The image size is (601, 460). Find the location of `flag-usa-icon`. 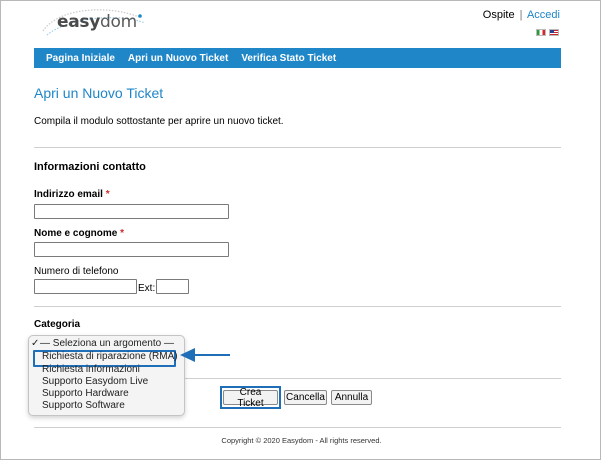

flag-usa-icon is located at coordinates (554, 32).